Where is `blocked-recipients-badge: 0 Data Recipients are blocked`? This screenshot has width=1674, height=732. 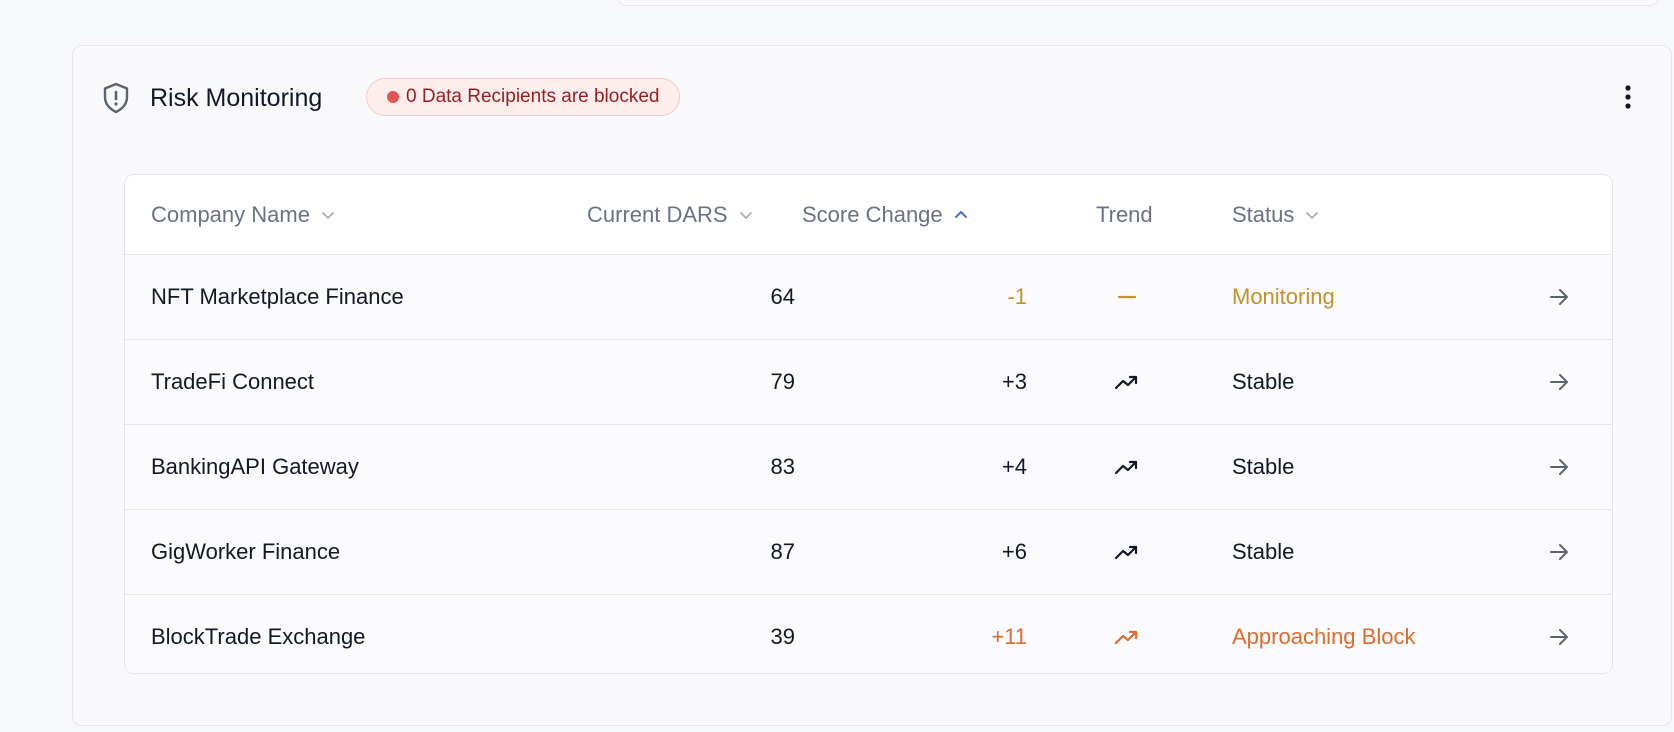 blocked-recipients-badge: 0 Data Recipients are blocked is located at coordinates (523, 97).